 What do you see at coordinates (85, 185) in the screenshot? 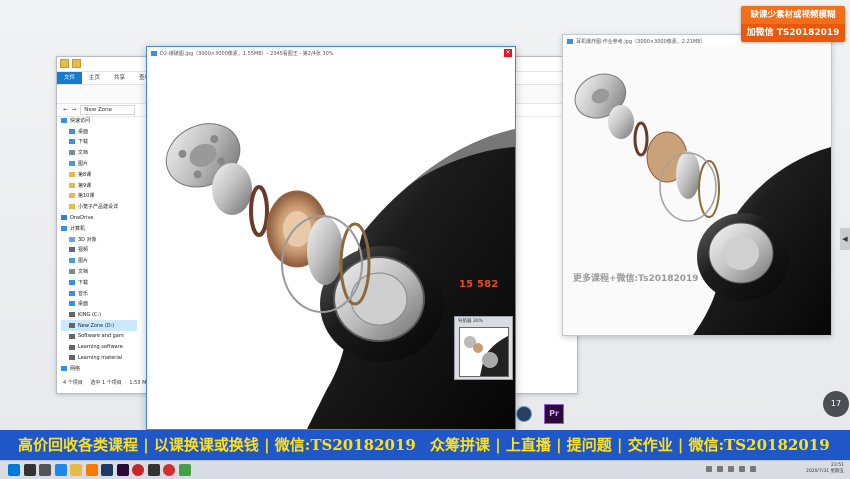
I see `sidebar-item-label: 第9课` at bounding box center [85, 185].